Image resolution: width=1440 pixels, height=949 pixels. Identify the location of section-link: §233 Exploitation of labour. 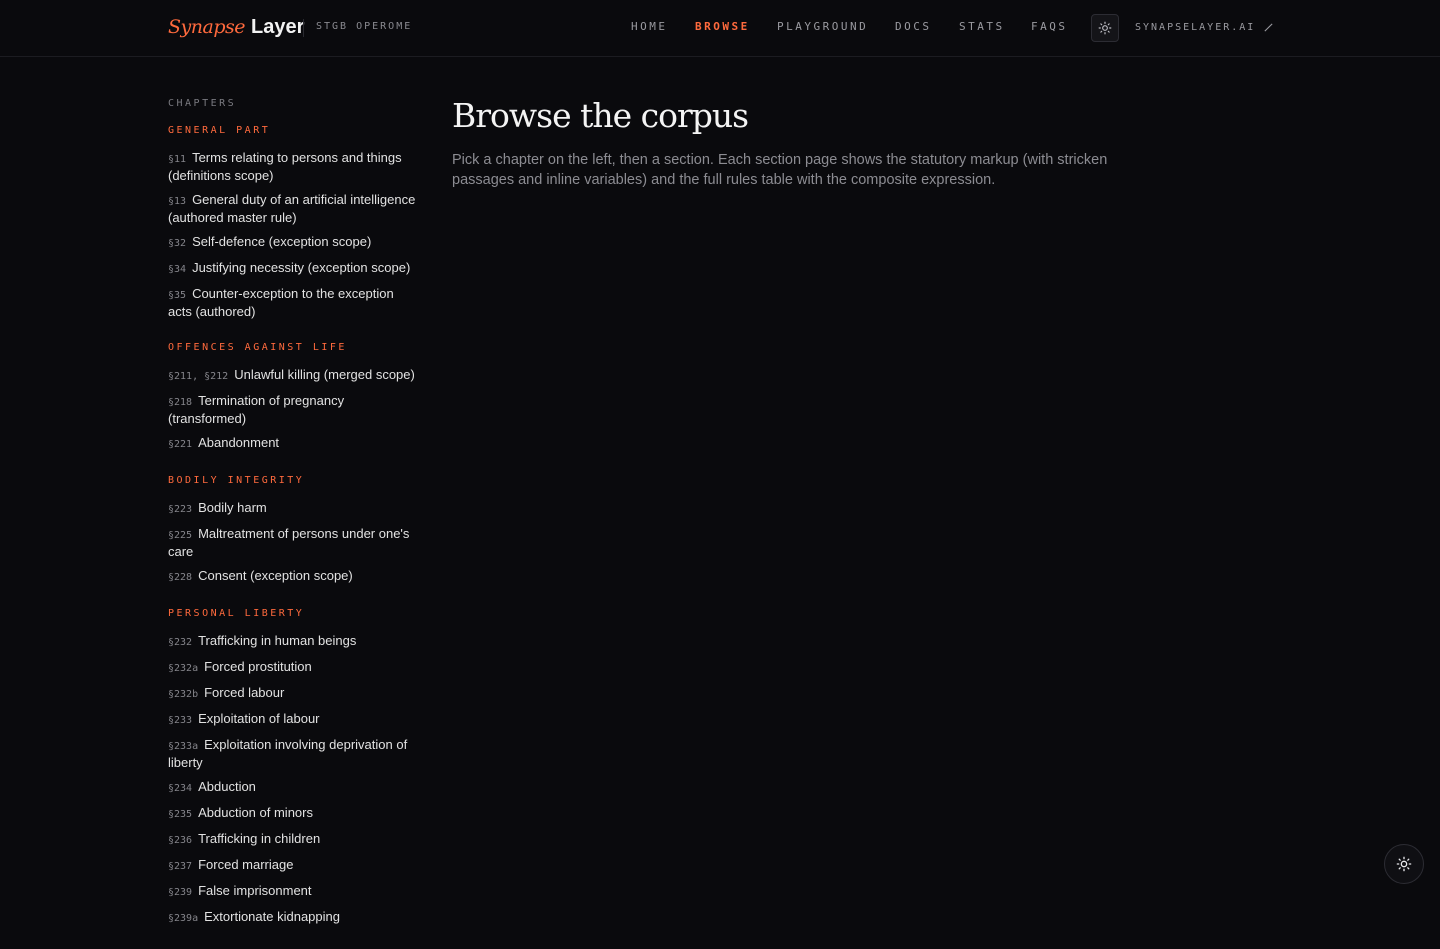
(294, 720).